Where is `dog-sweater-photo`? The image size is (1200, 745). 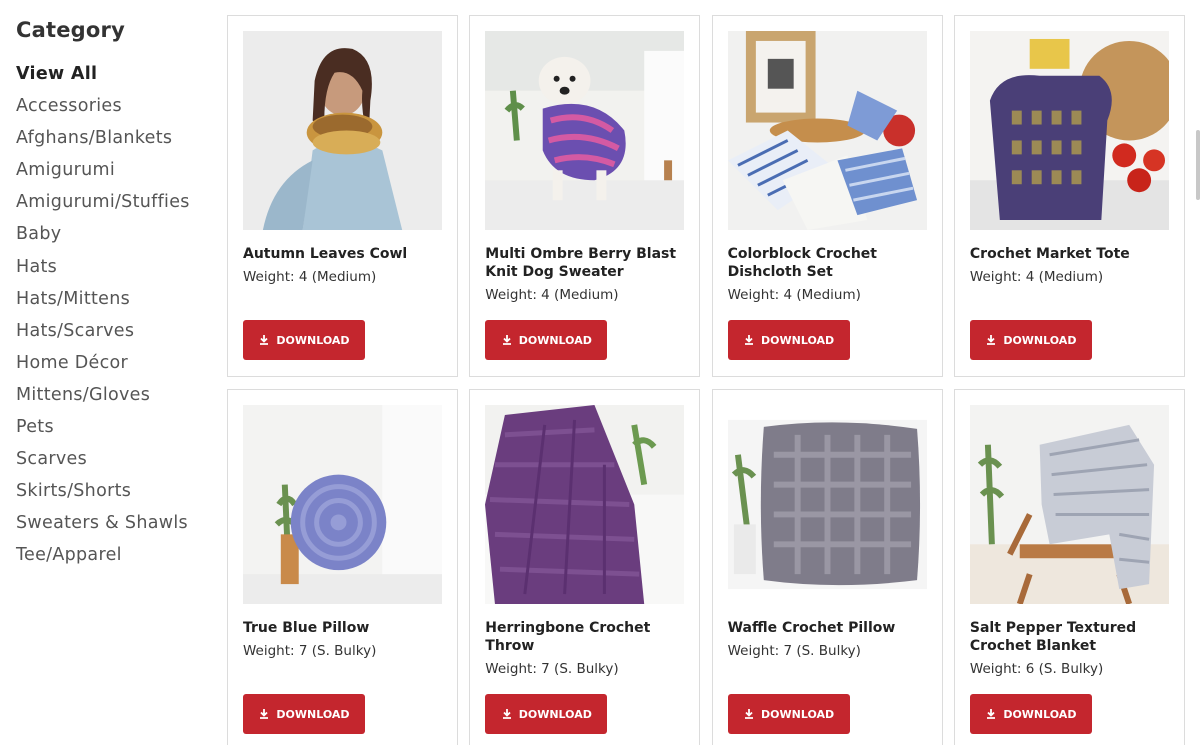 dog-sweater-photo is located at coordinates (585, 130).